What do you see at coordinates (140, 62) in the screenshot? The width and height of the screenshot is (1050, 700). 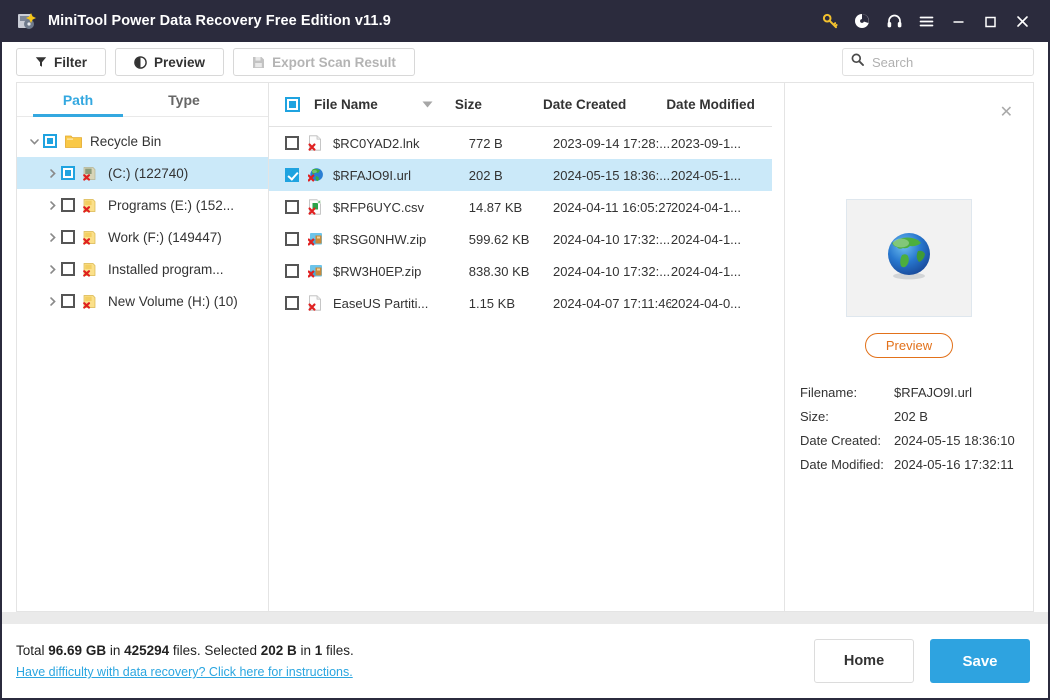 I see `preview-eye-icon` at bounding box center [140, 62].